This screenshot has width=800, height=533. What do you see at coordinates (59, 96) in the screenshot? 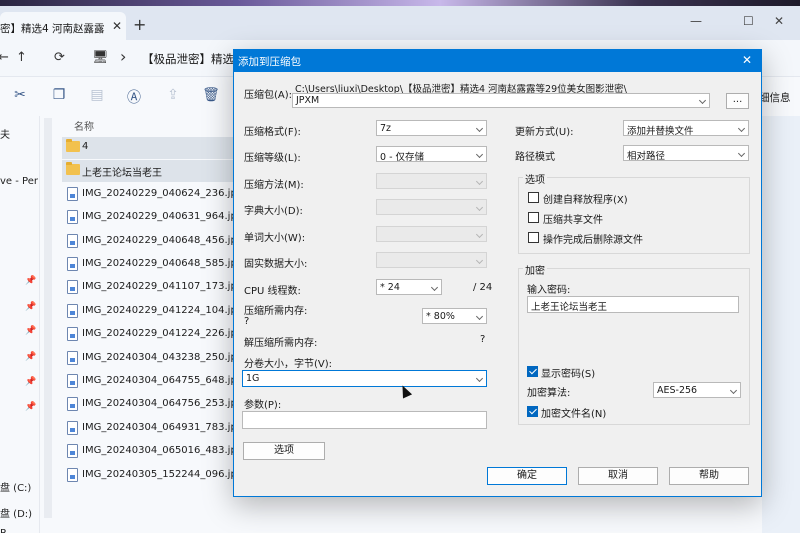
I see `copy-icon: ❐` at bounding box center [59, 96].